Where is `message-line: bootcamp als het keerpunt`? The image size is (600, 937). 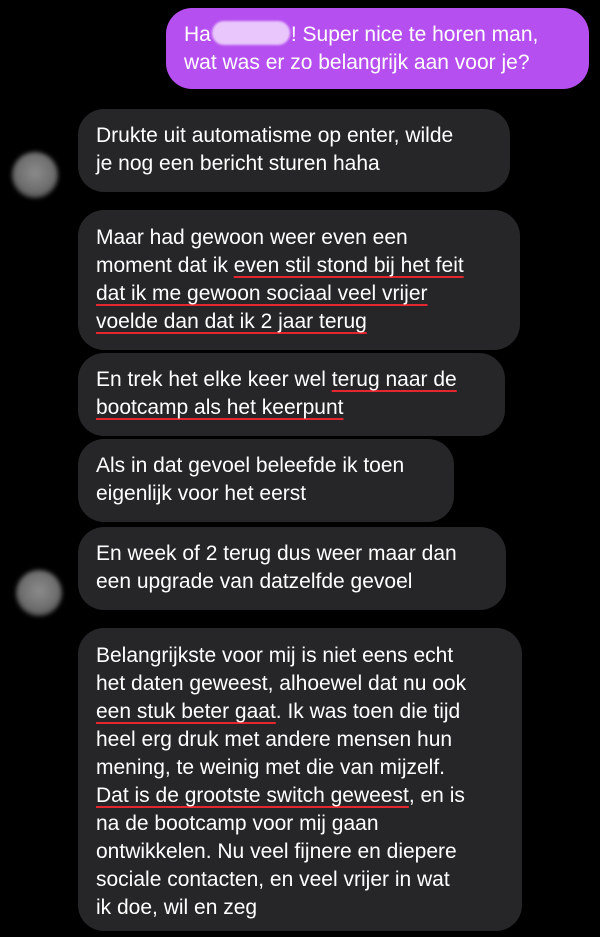 message-line: bootcamp als het keerpunt is located at coordinates (220, 407).